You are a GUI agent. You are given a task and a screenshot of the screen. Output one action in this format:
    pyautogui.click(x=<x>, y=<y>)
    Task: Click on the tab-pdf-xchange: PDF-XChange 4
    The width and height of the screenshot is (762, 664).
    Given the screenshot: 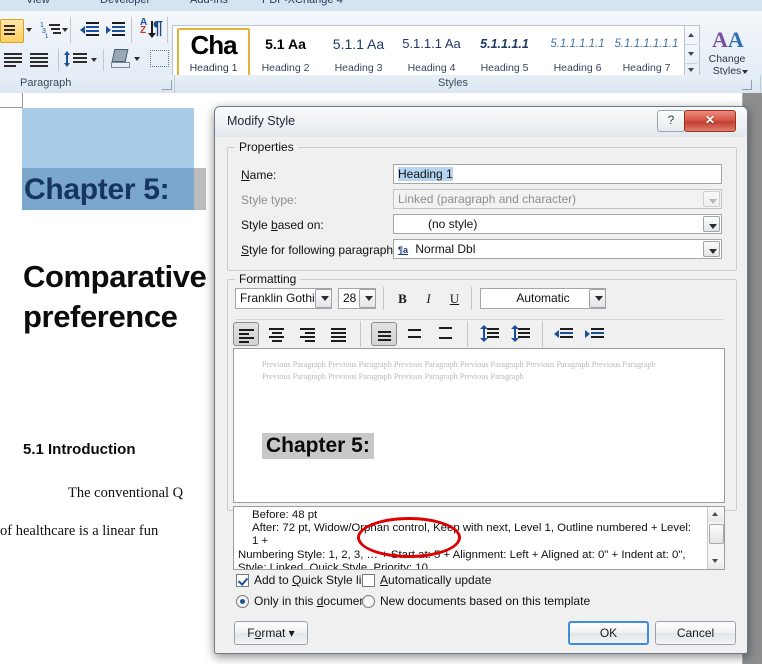 What is the action you would take?
    pyautogui.click(x=302, y=3)
    